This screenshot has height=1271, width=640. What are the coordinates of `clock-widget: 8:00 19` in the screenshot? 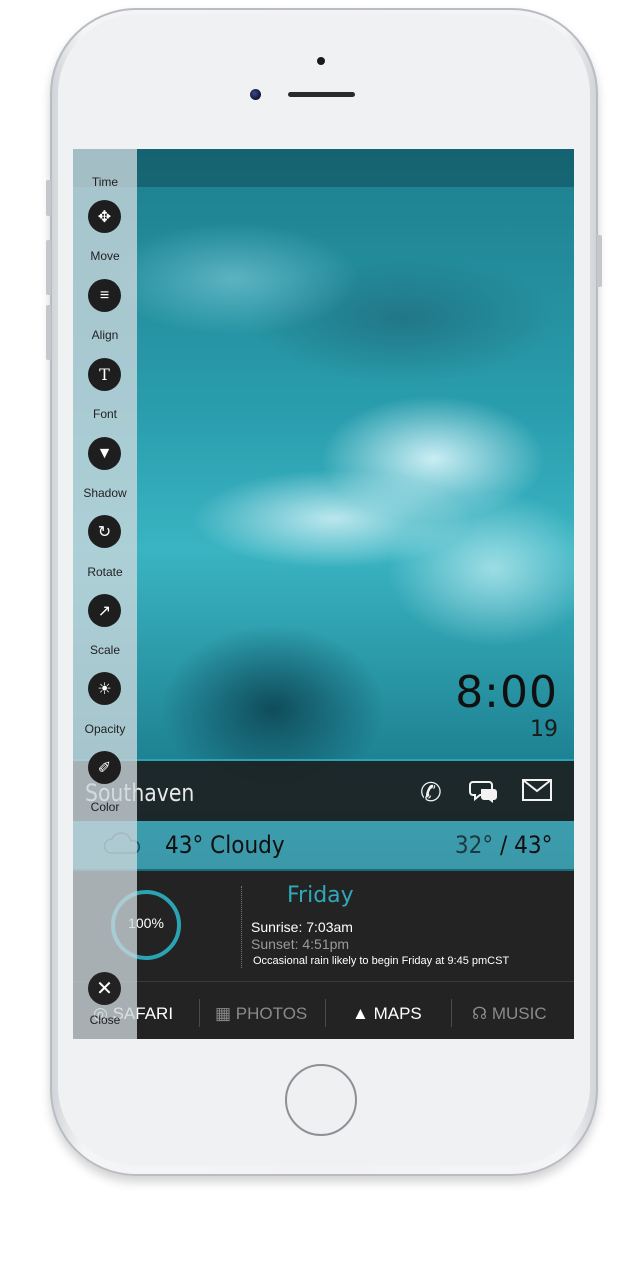 It's located at (506, 705).